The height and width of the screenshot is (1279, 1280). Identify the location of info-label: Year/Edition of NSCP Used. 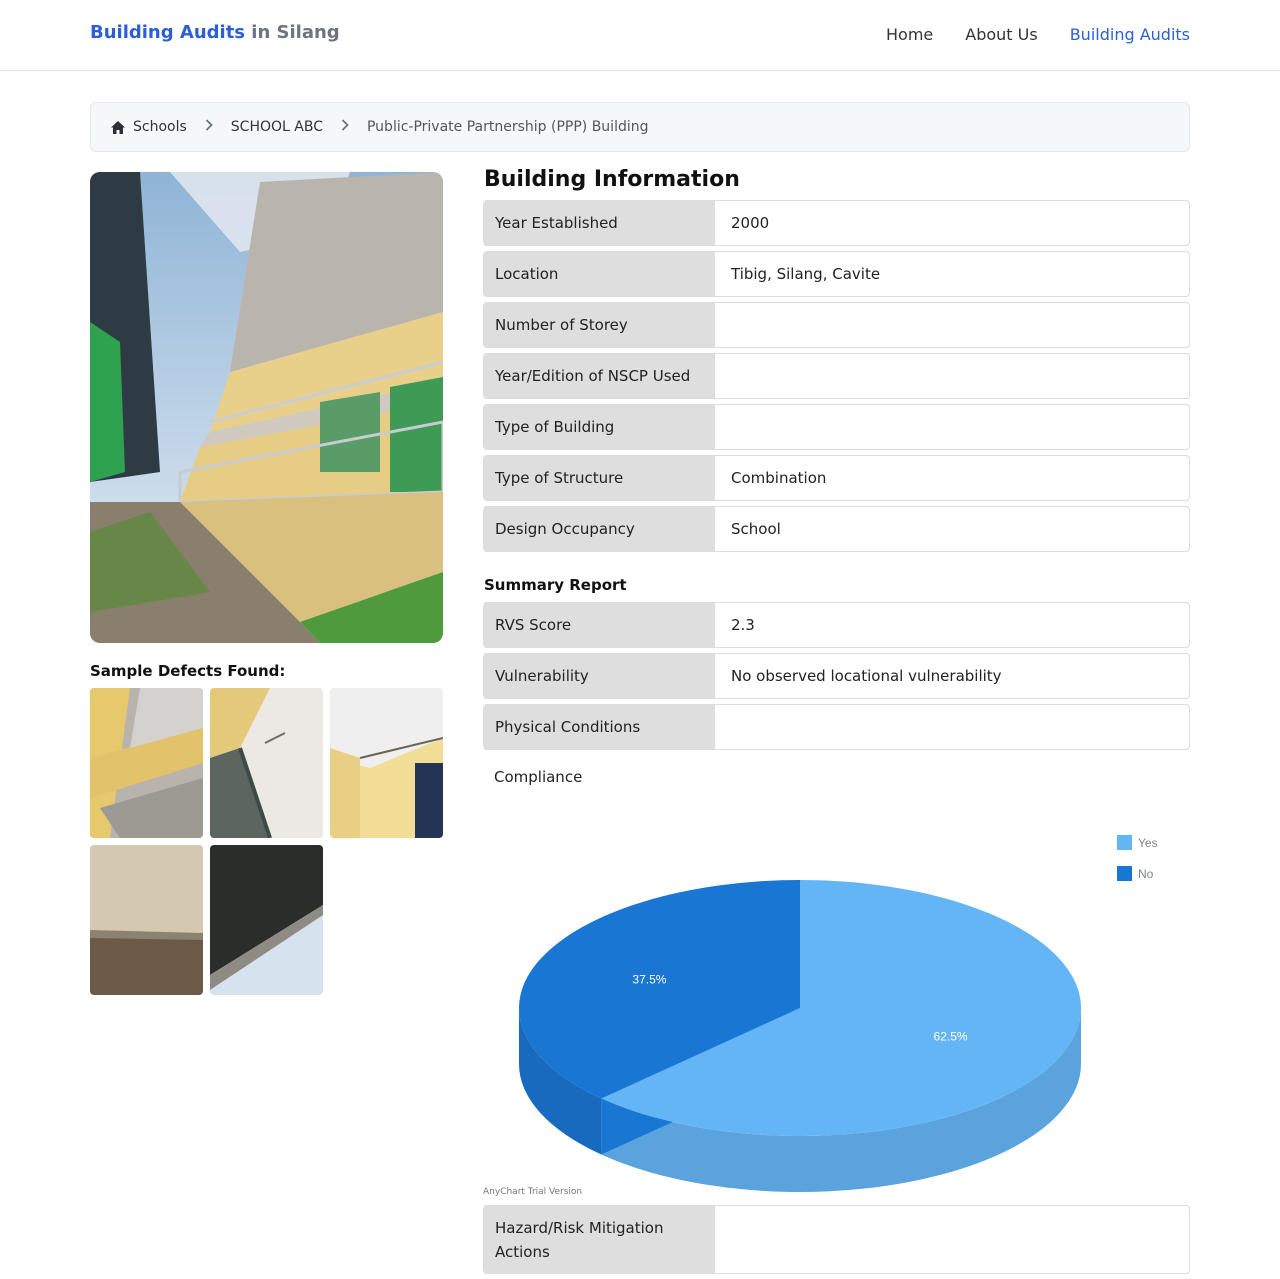
(599, 376).